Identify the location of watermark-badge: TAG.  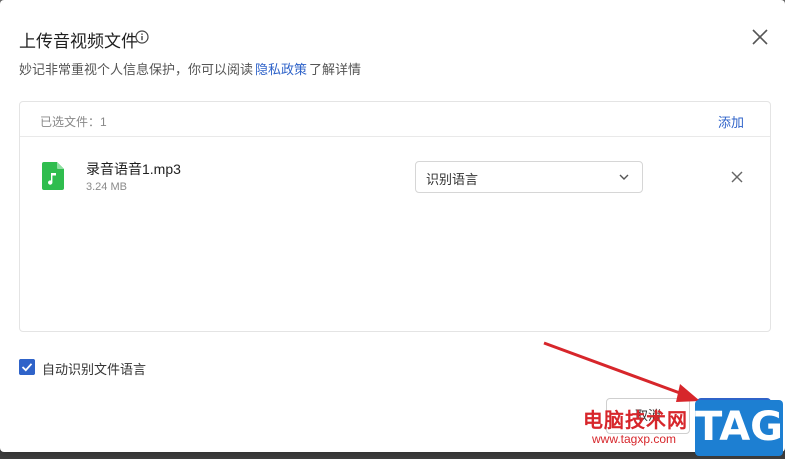
(739, 428).